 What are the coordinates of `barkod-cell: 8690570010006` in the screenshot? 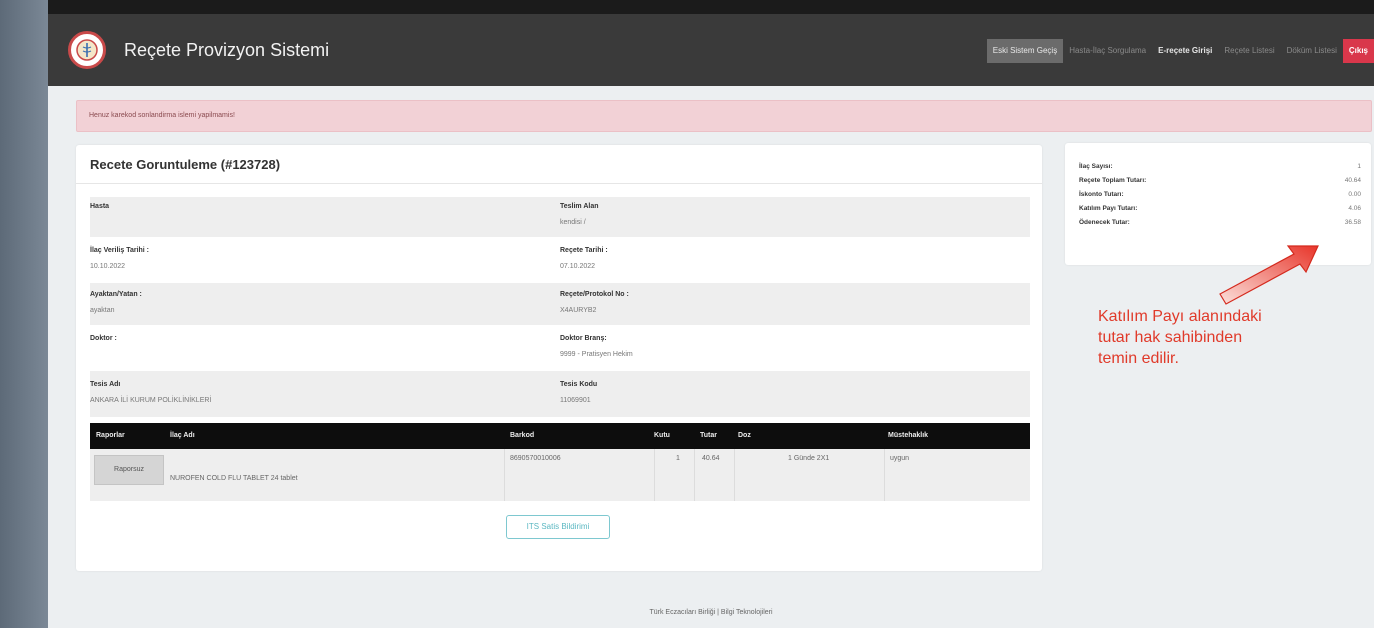 It's located at (535, 458).